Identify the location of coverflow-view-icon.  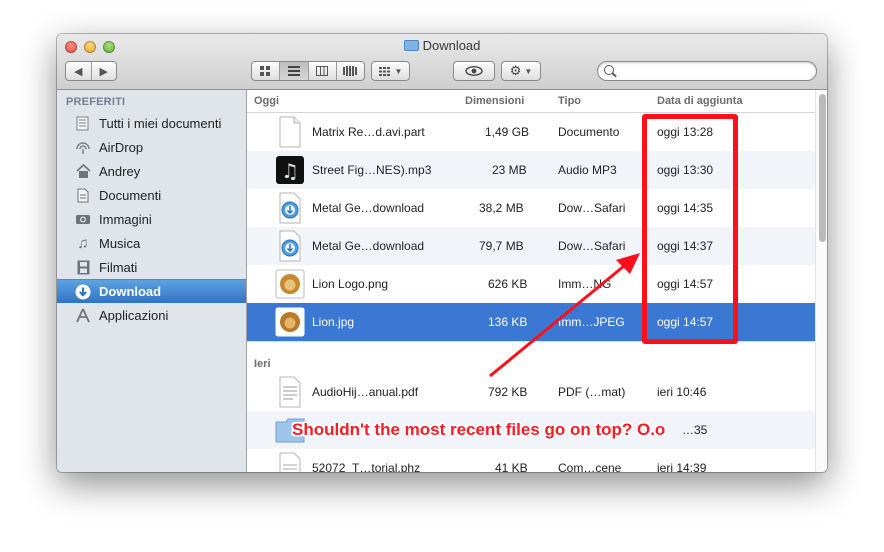
(350, 71).